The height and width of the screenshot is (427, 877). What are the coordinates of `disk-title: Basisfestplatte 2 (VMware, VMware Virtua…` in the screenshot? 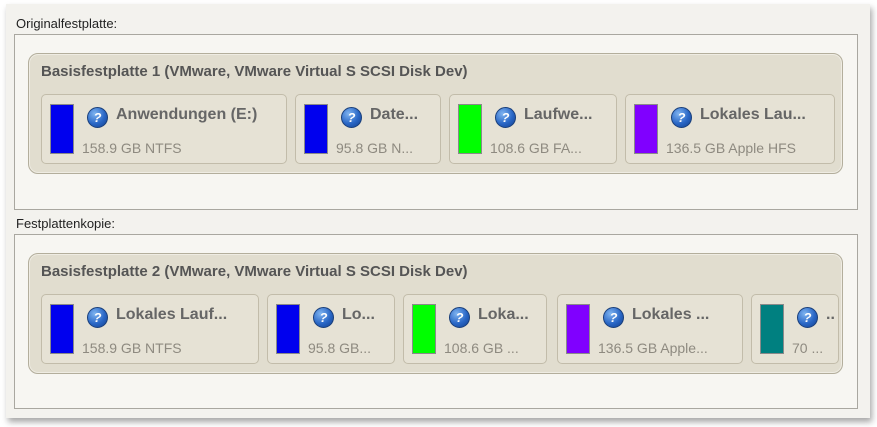 It's located at (254, 271).